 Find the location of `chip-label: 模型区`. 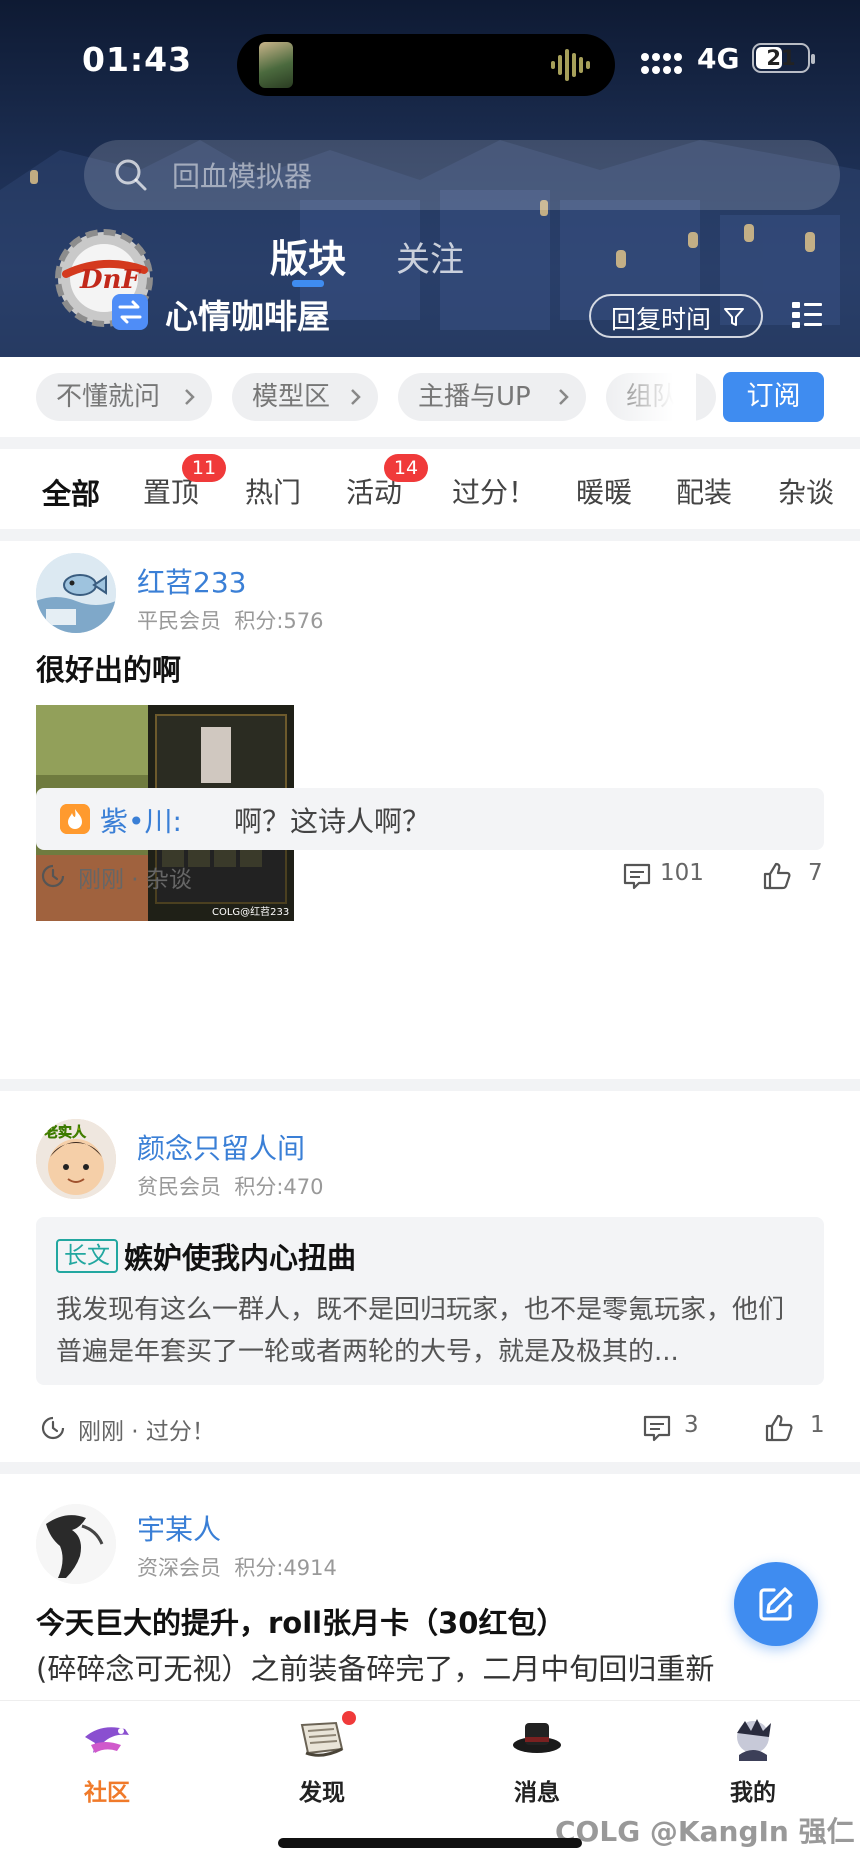

chip-label: 模型区 is located at coordinates (291, 397).